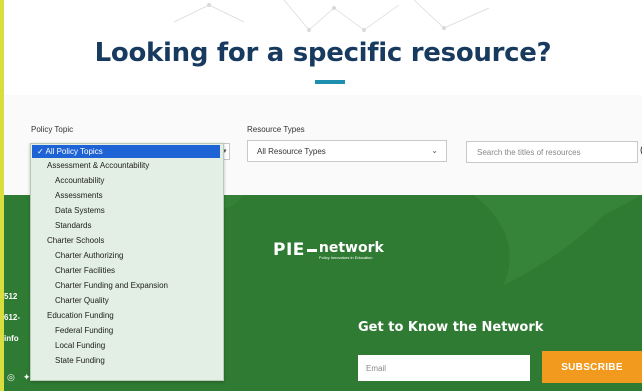 The image size is (642, 391). I want to click on policy-topic-select: ▾, so click(226, 151).